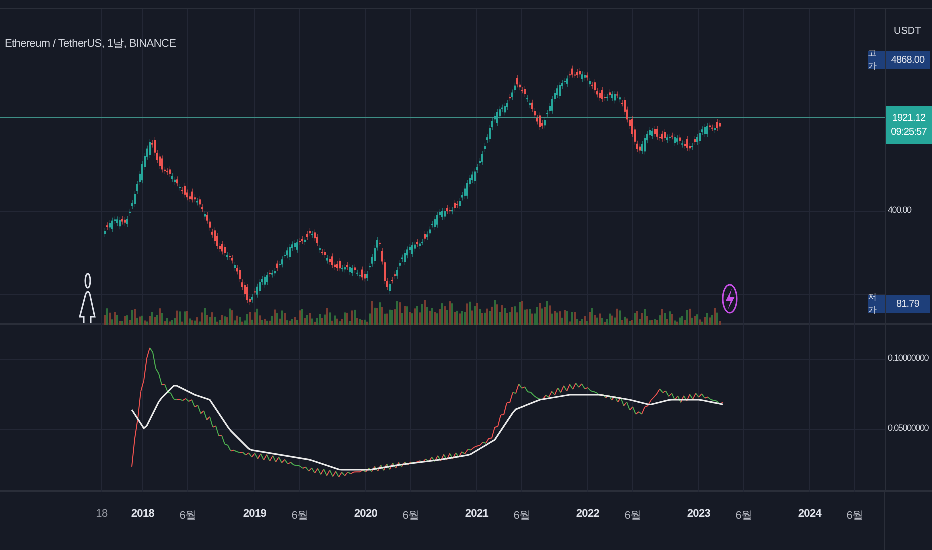  What do you see at coordinates (87, 298) in the screenshot?
I see `figure-icon` at bounding box center [87, 298].